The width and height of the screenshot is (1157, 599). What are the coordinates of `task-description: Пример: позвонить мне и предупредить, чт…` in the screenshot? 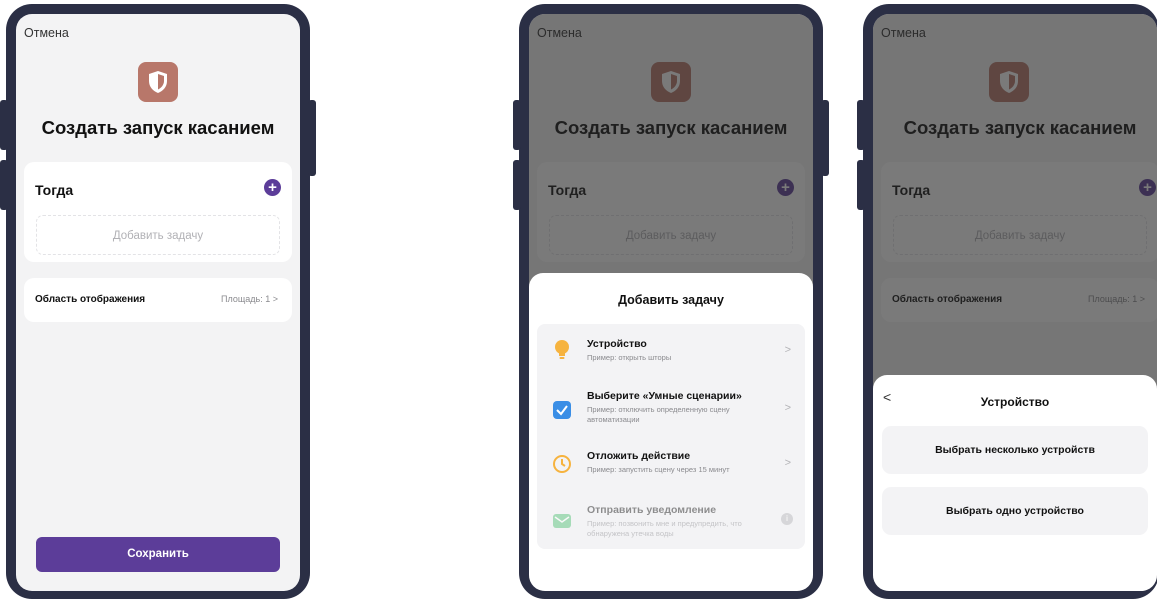 It's located at (664, 528).